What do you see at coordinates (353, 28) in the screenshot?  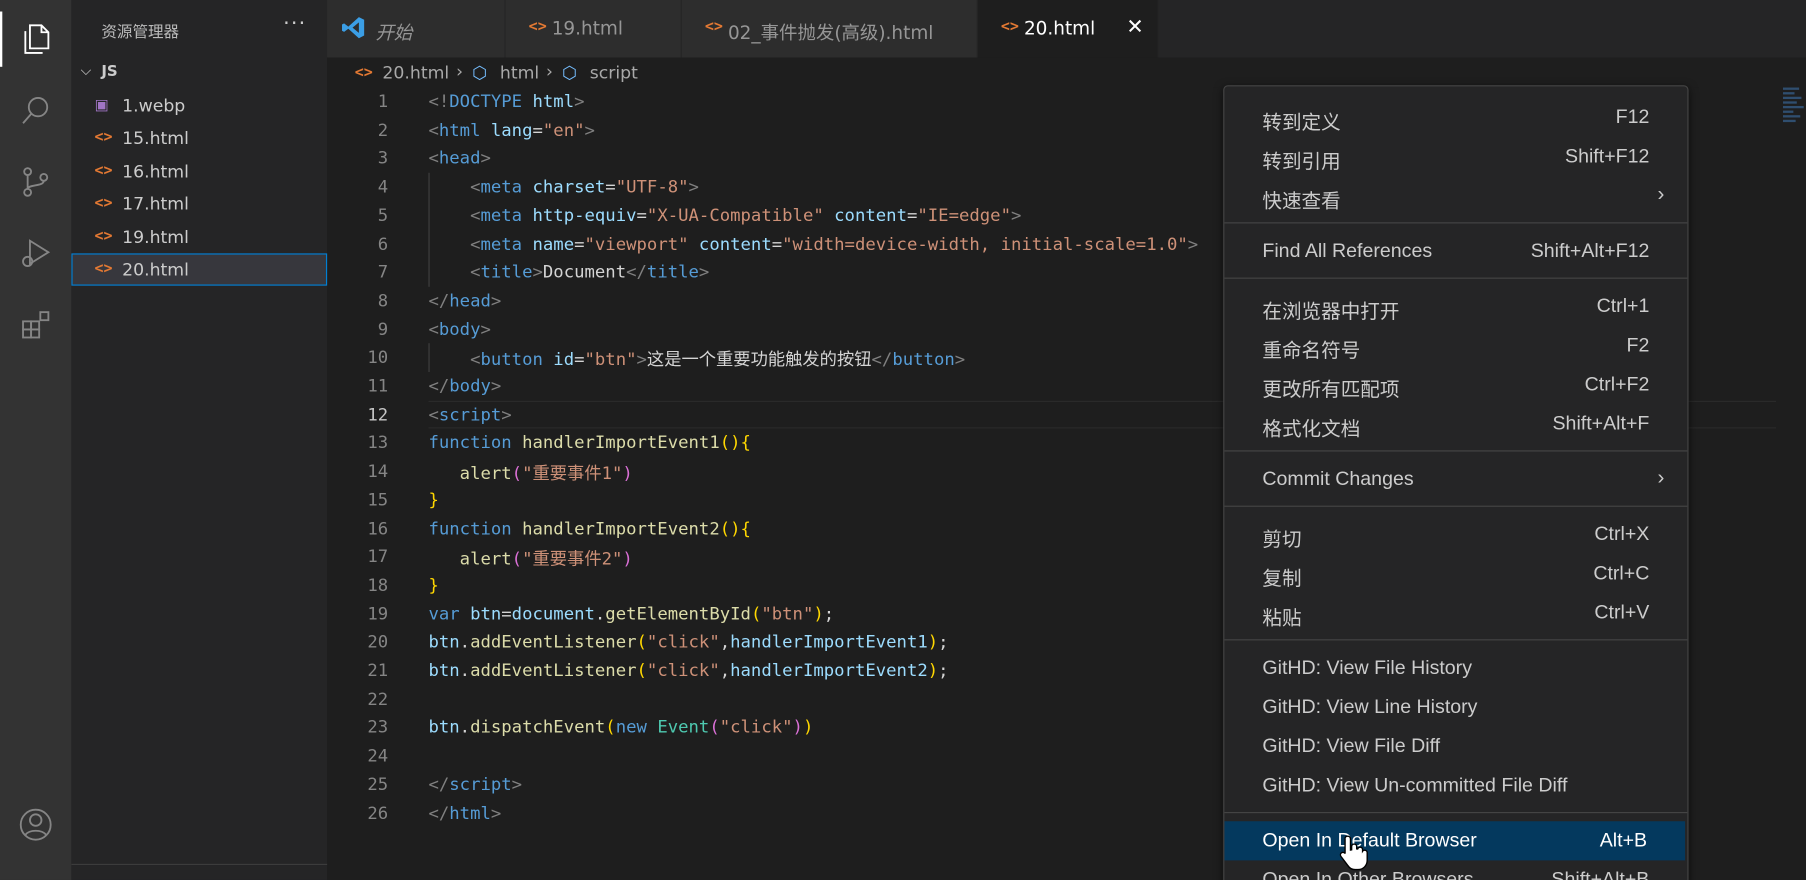 I see `vscode-logo-icon` at bounding box center [353, 28].